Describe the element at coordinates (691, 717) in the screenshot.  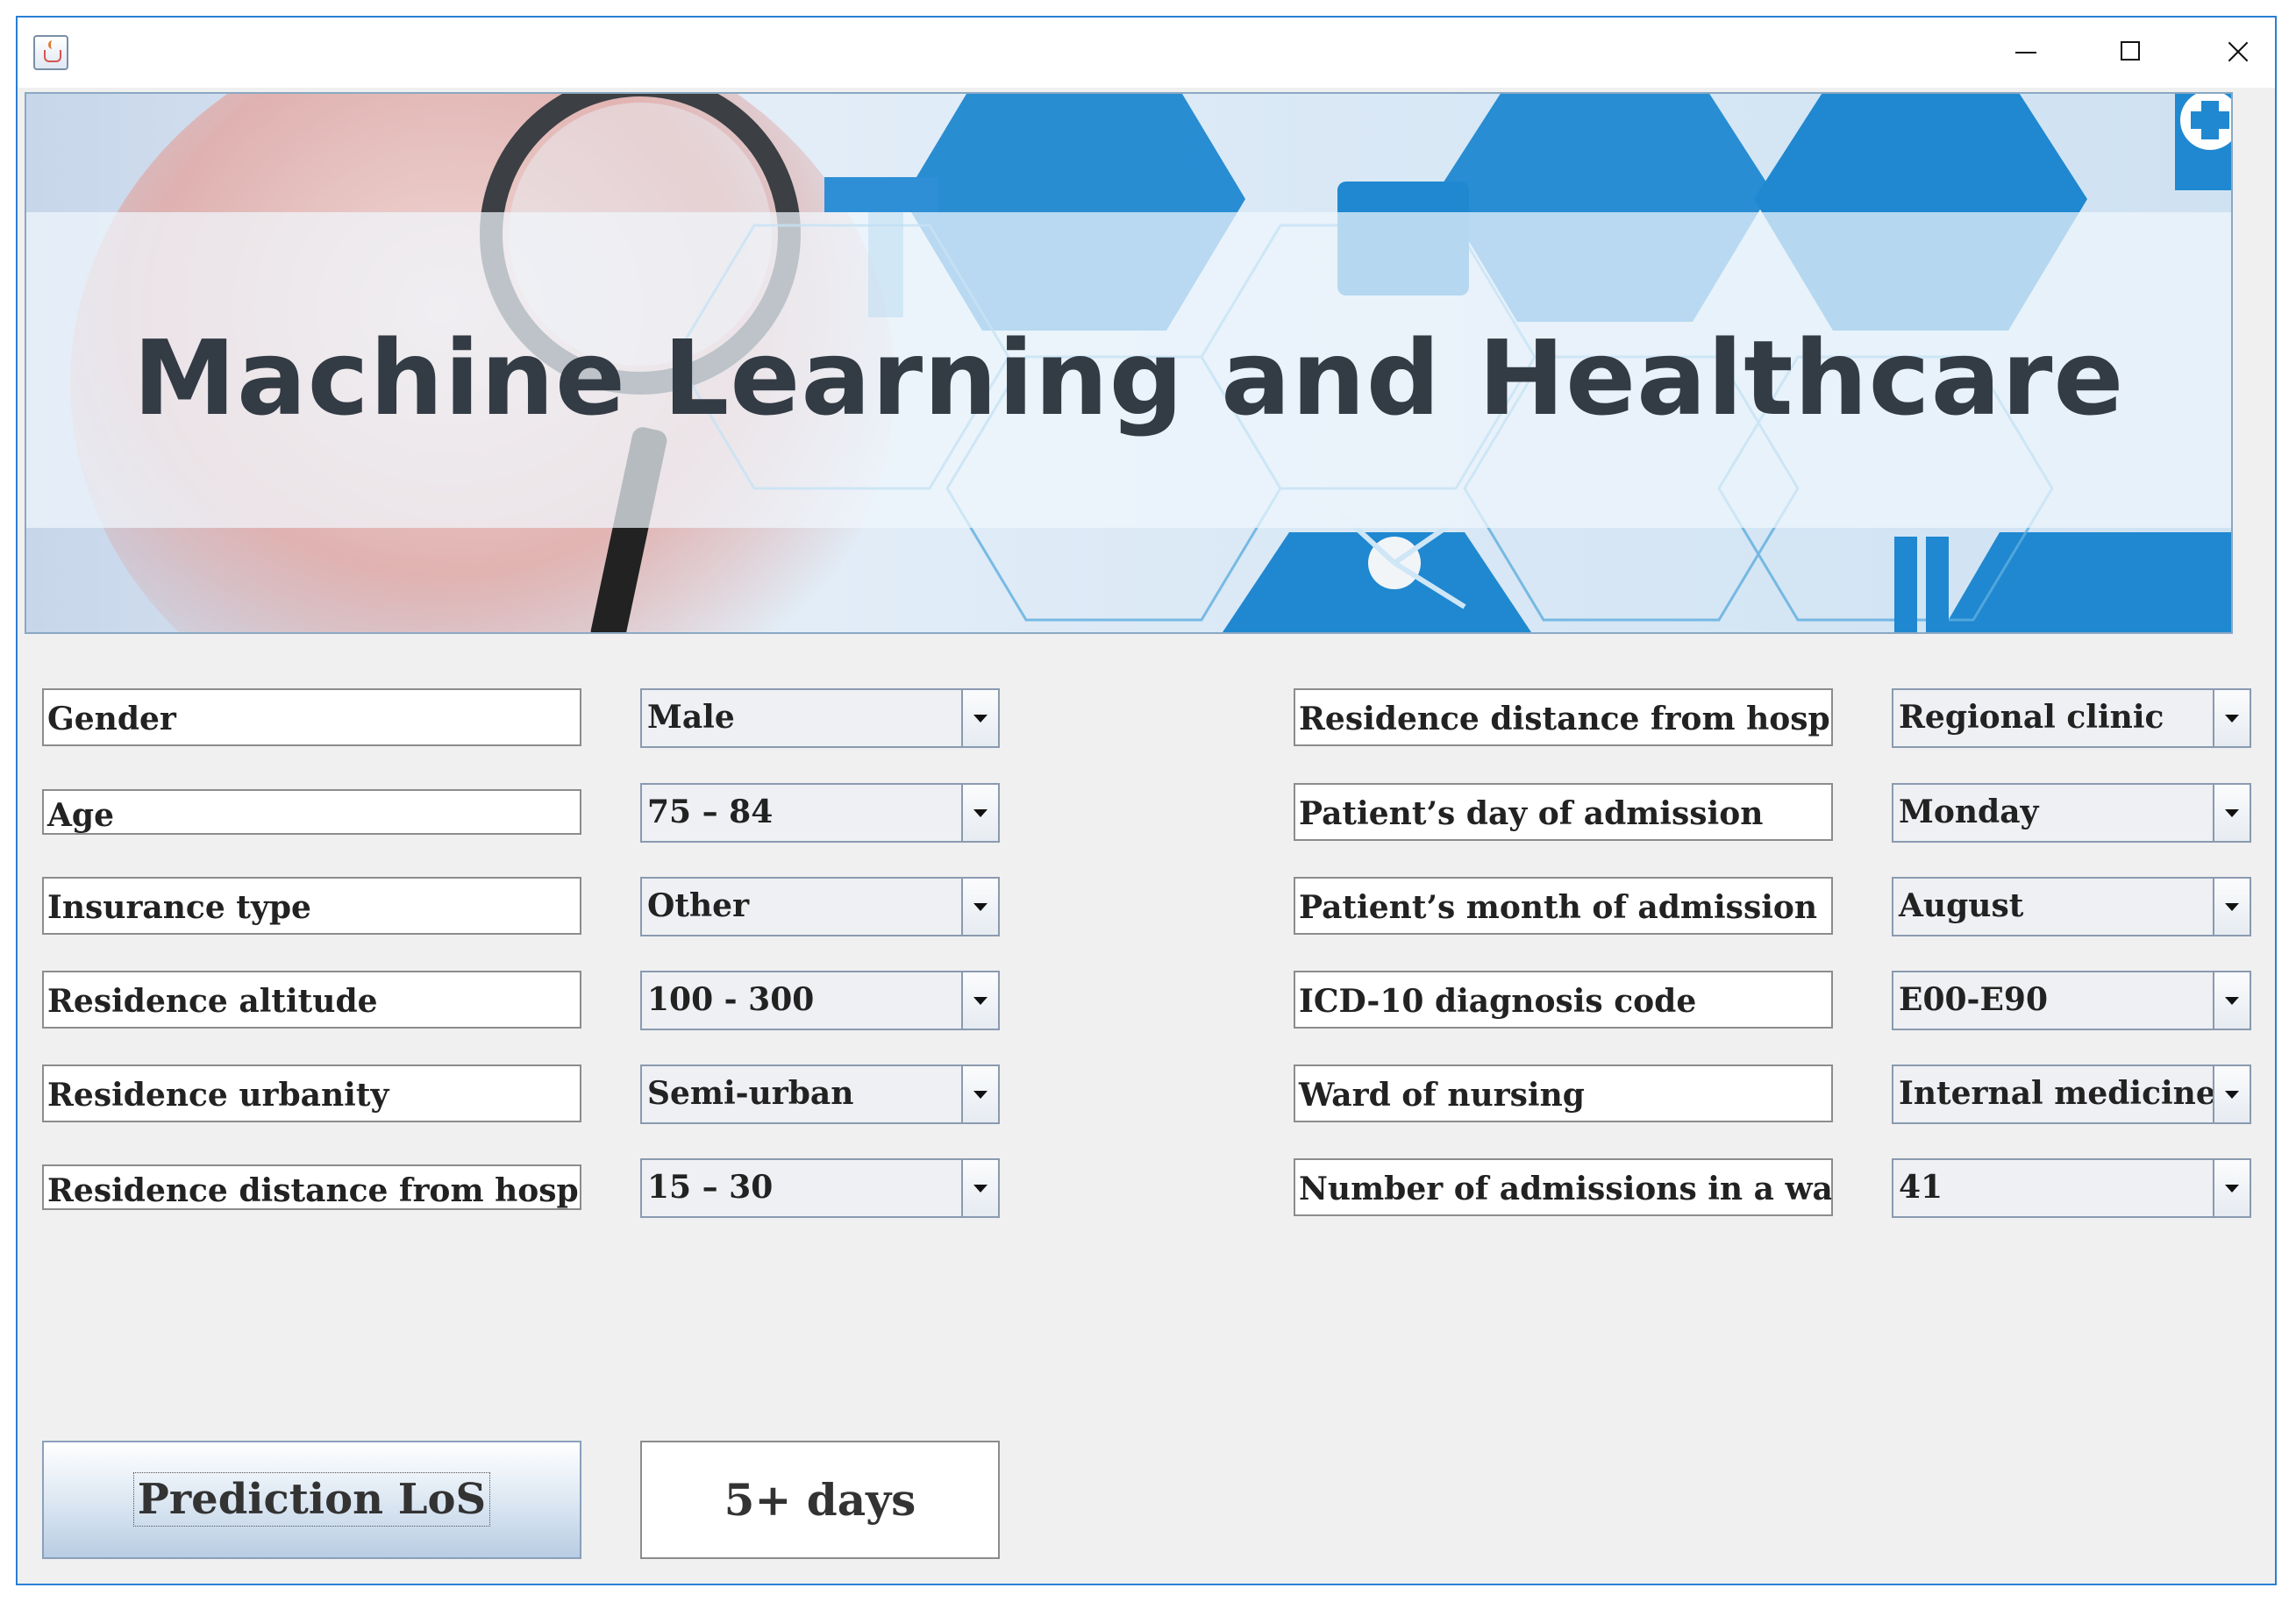
I see `gender-value: Male` at that location.